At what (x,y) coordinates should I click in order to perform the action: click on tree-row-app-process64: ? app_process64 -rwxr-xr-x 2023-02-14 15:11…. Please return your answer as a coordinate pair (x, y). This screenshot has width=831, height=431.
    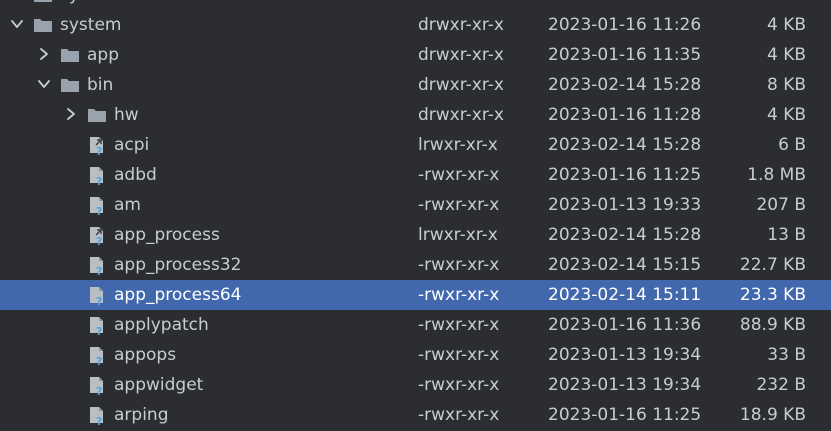
    Looking at the image, I should click on (415, 295).